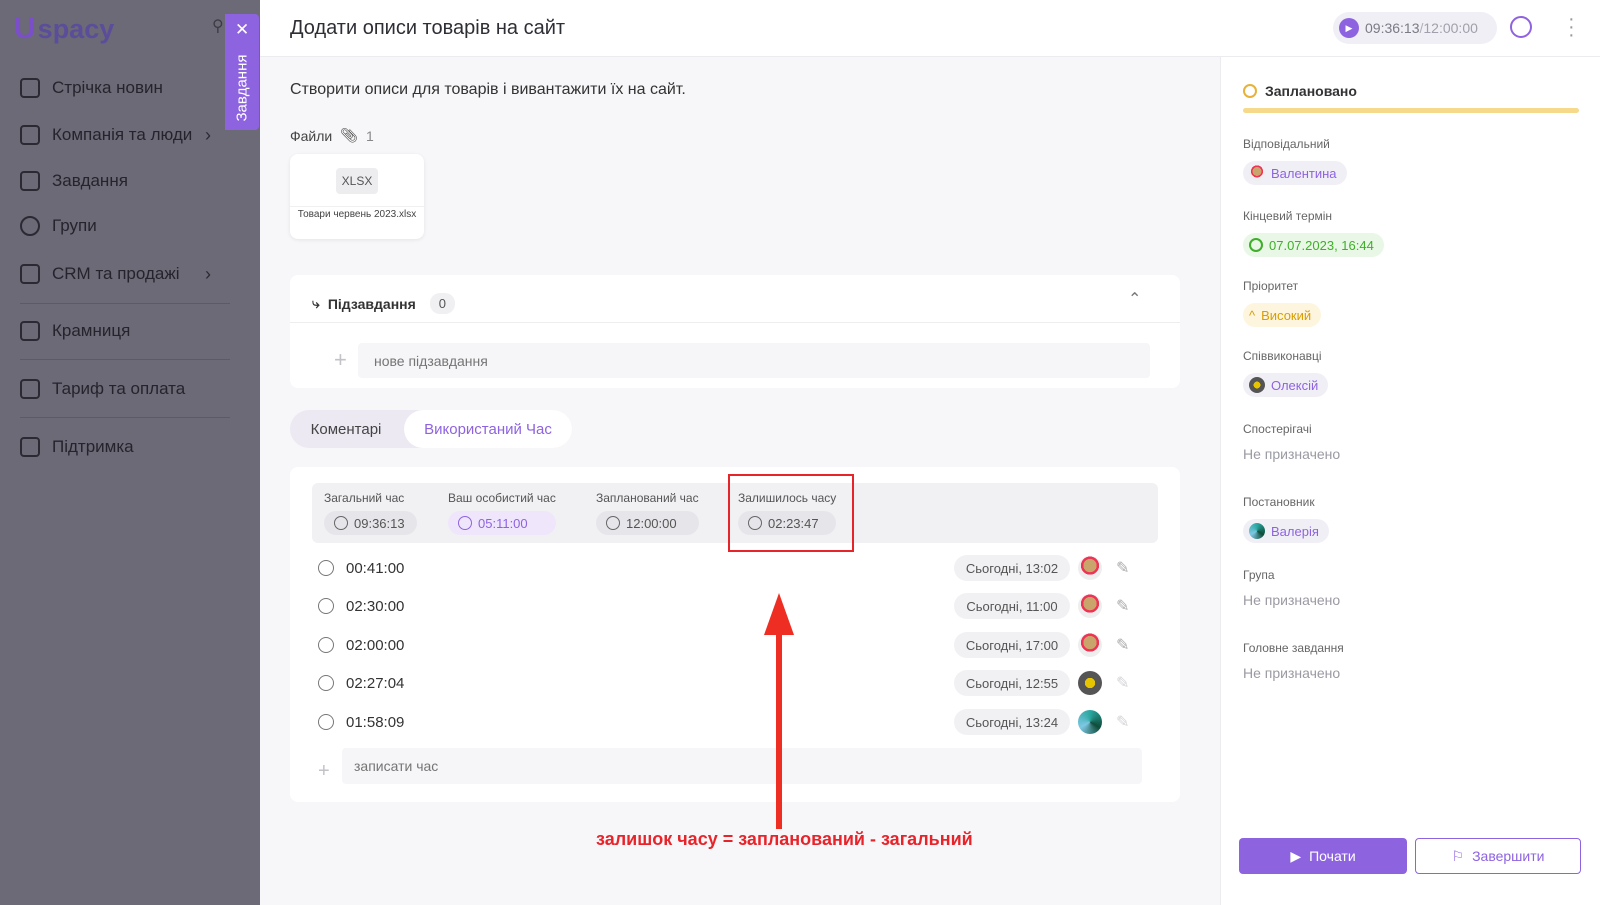 Image resolution: width=1600 pixels, height=905 pixels. What do you see at coordinates (1292, 442) in the screenshot?
I see `field-observers: Спостерігачі Не призначено` at bounding box center [1292, 442].